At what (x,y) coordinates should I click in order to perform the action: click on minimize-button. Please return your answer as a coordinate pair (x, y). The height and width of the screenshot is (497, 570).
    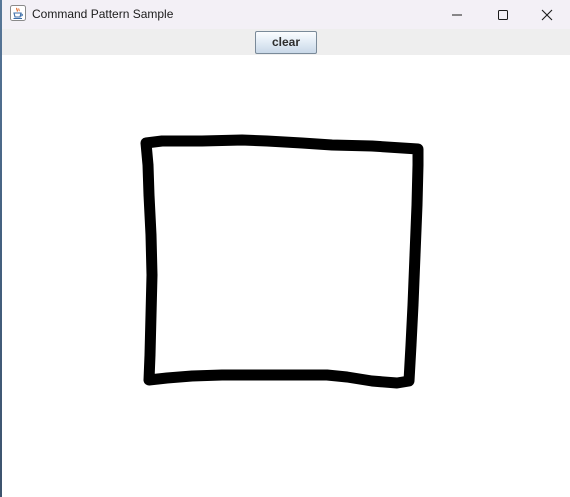
    Looking at the image, I should click on (457, 14).